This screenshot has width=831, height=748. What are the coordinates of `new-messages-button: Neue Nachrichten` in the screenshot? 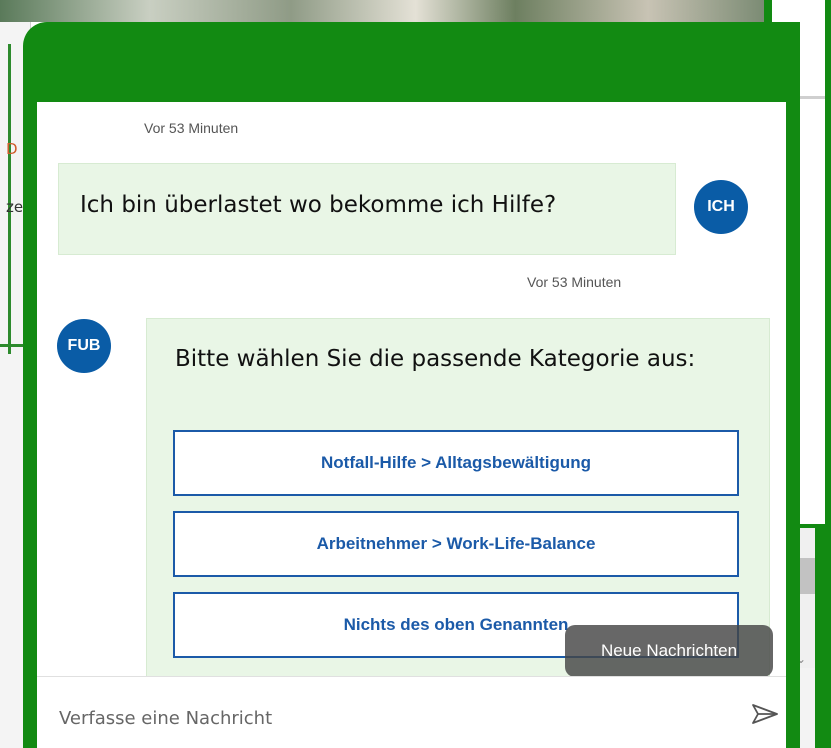 It's located at (669, 650).